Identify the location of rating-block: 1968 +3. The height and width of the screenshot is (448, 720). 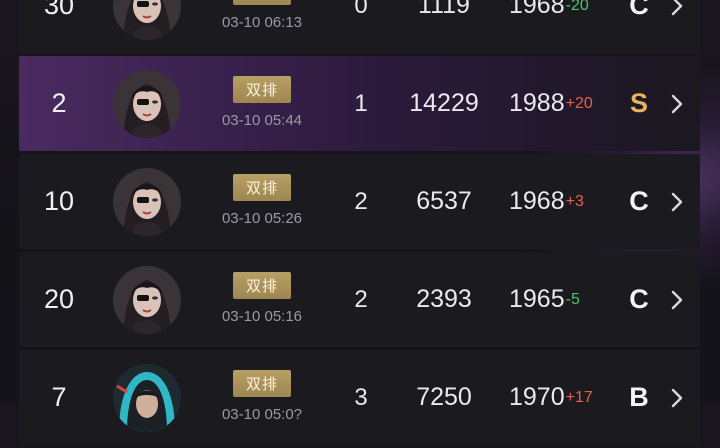
(546, 201).